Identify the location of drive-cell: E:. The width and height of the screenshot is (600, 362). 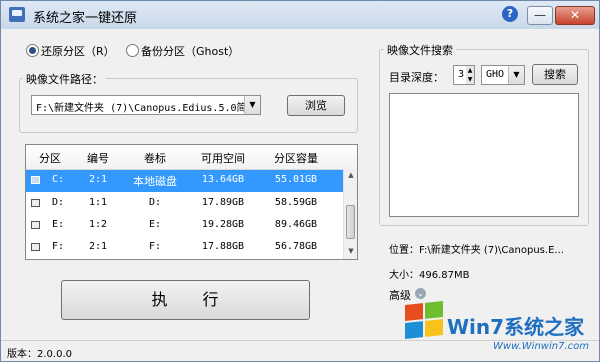
(58, 224).